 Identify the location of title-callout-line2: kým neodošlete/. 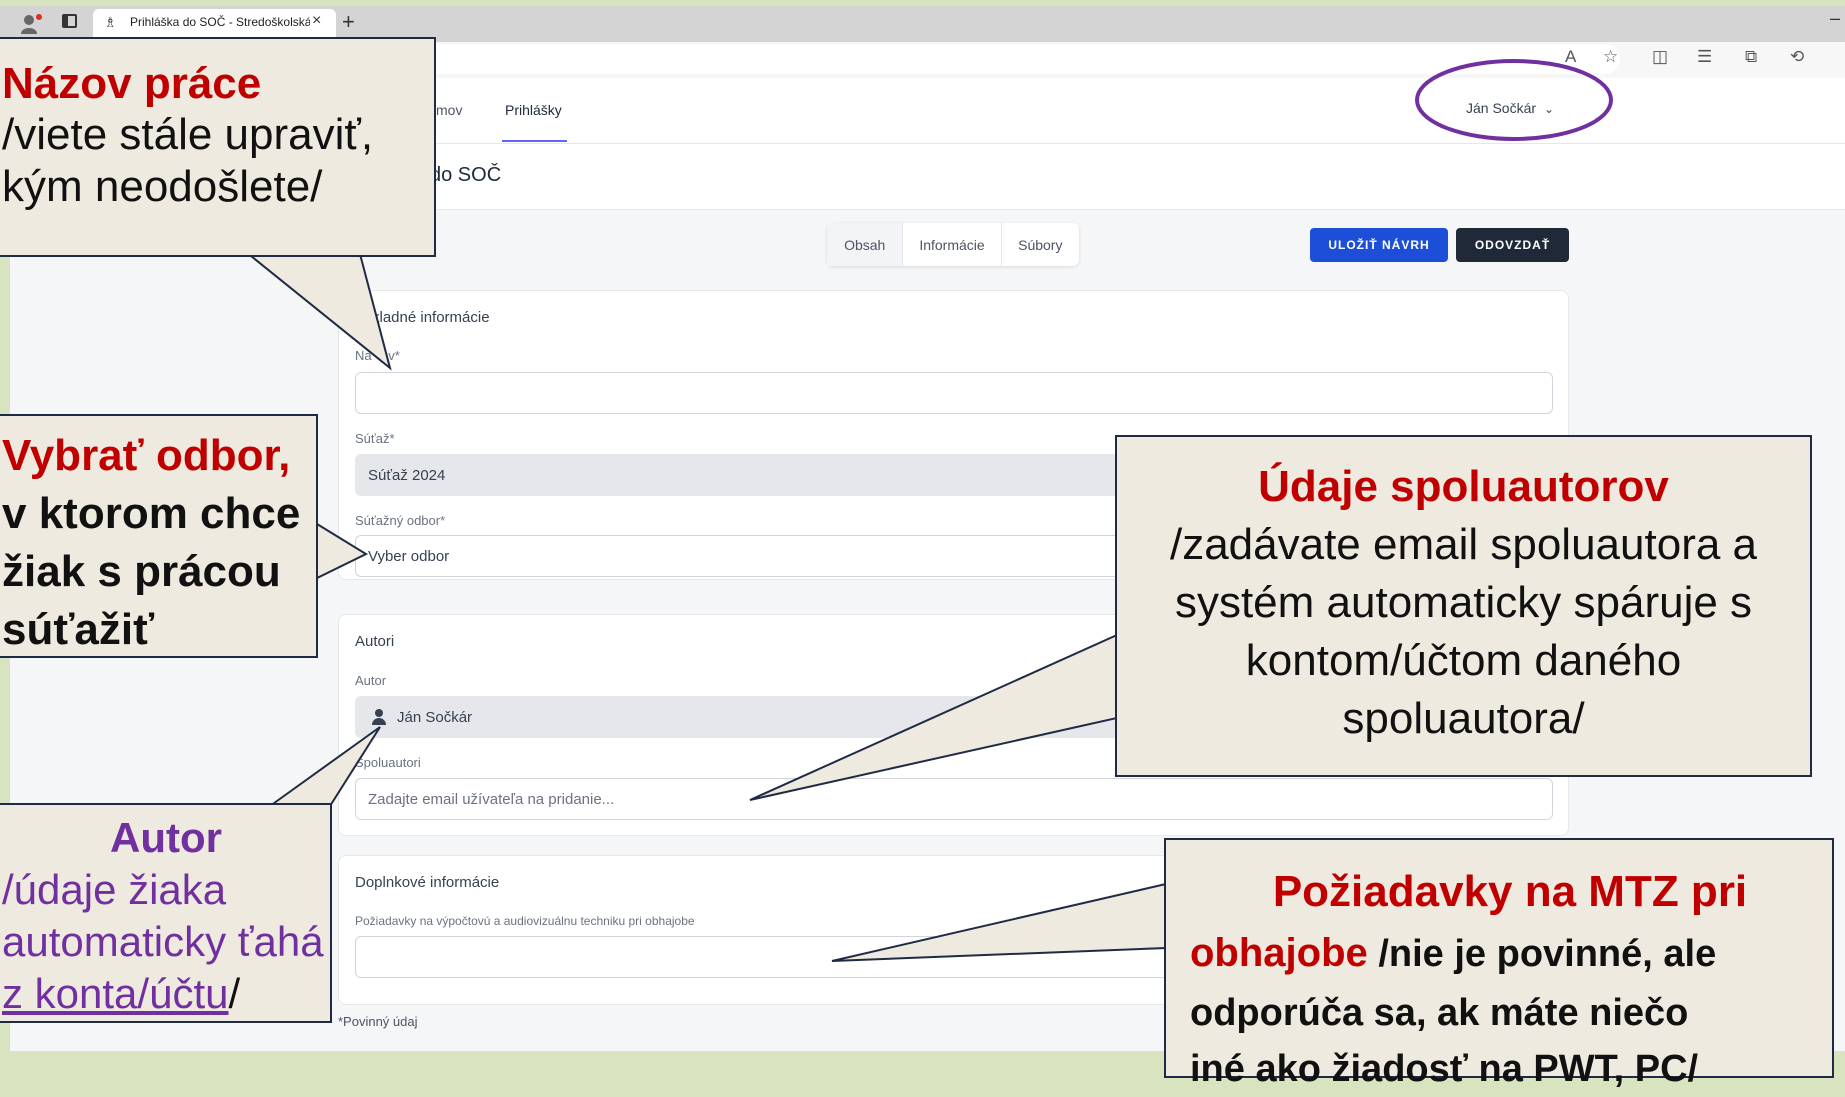
(162, 186).